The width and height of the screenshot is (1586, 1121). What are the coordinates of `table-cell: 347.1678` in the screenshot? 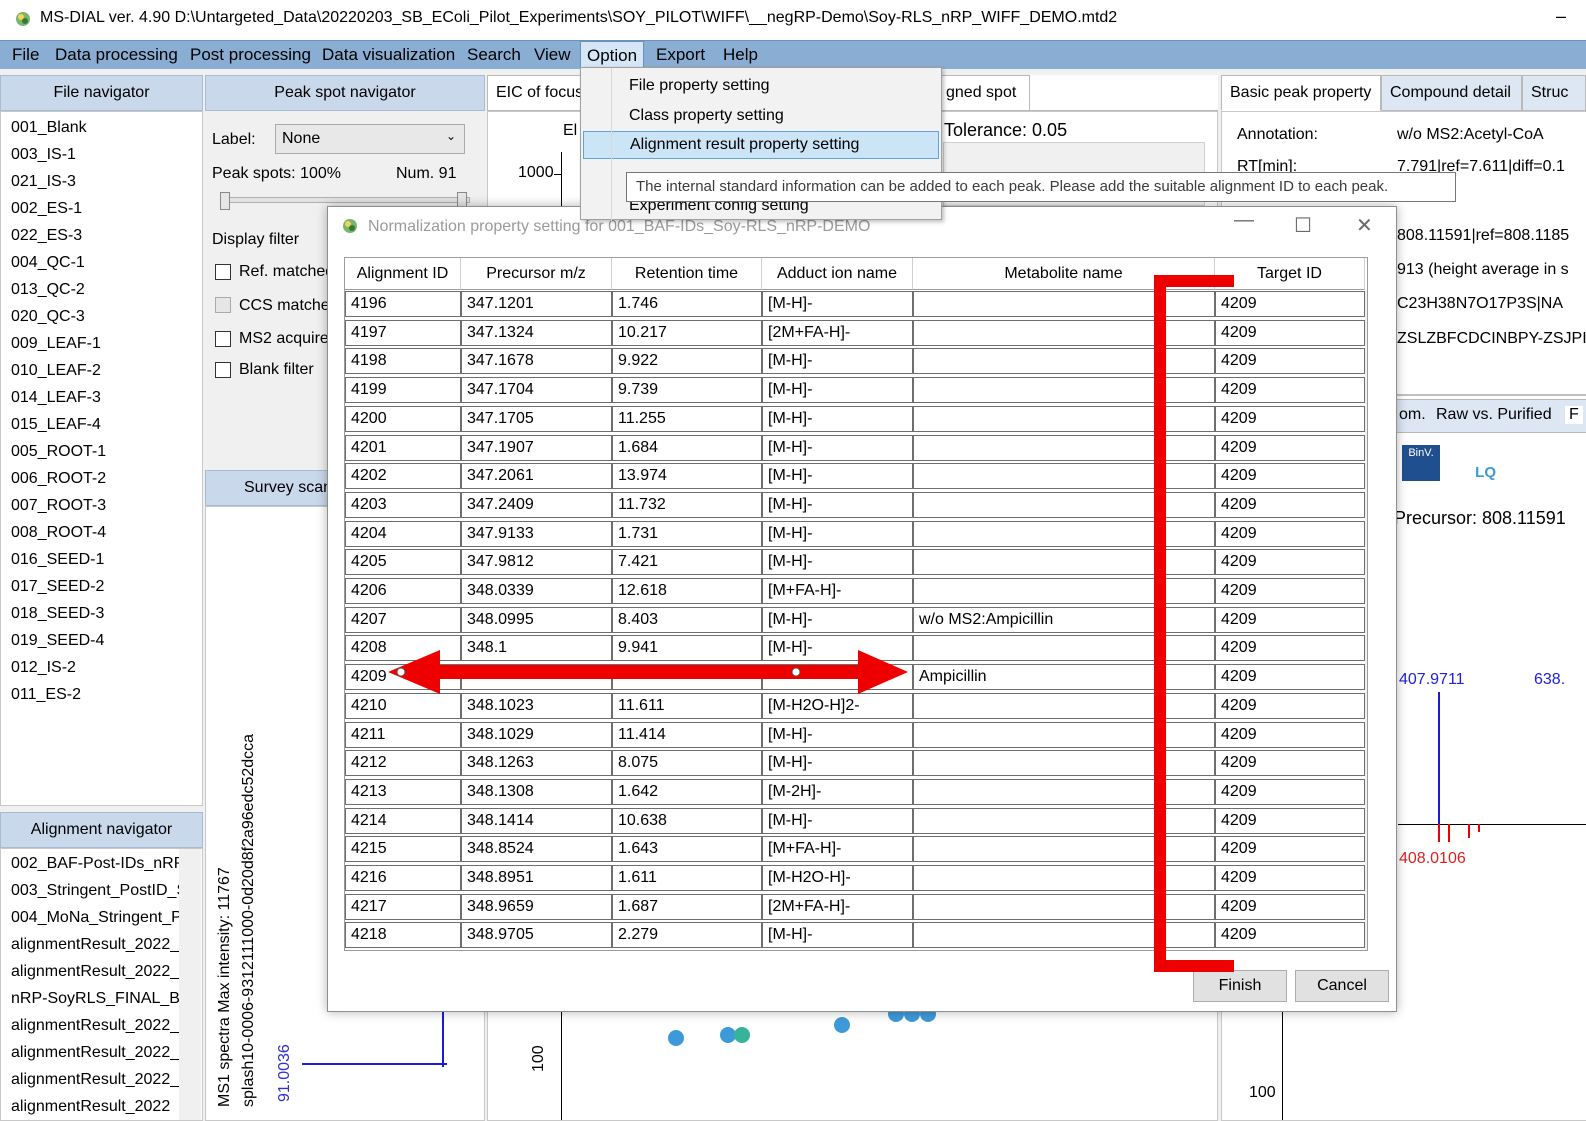 It's located at (536, 361).